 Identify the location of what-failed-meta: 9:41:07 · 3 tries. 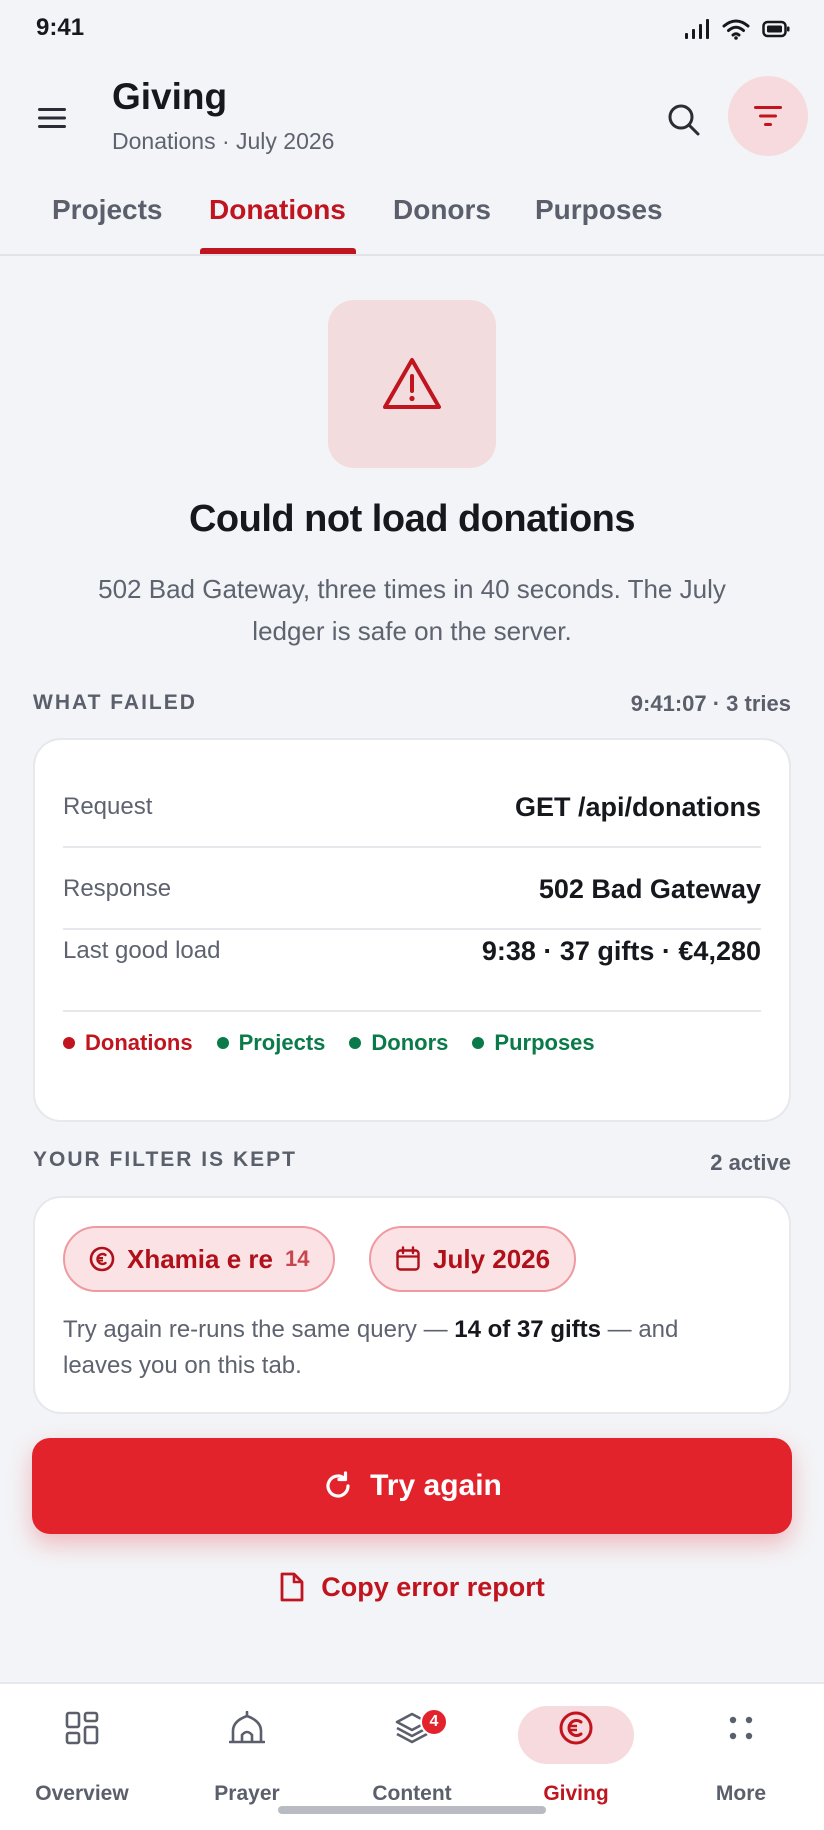
(710, 703).